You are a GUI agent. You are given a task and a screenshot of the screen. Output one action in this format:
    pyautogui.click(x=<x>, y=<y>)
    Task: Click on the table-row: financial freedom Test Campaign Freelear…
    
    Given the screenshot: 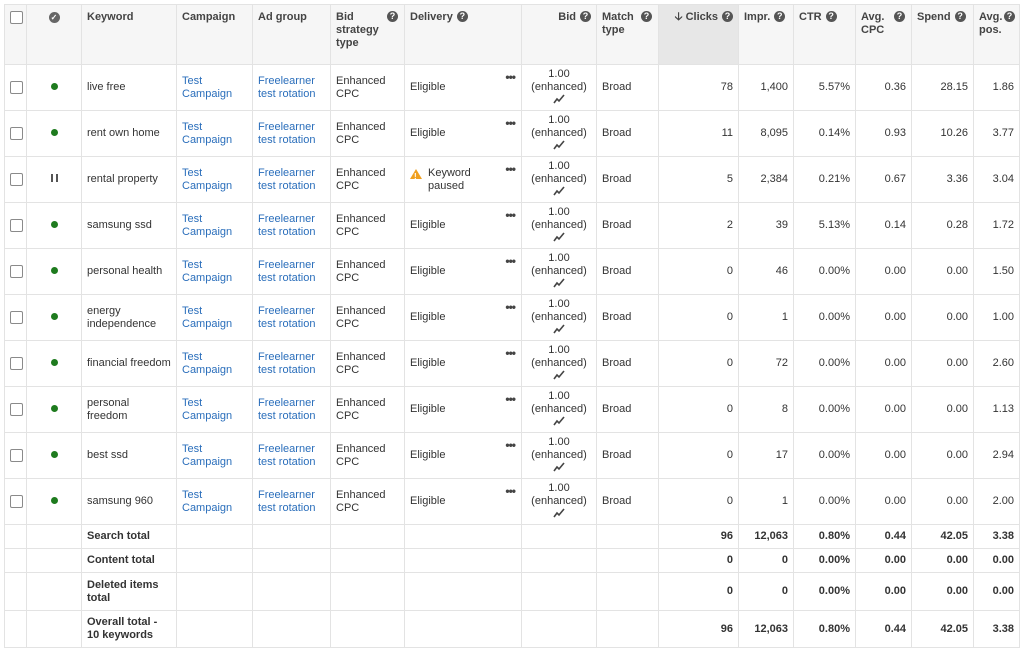 What is the action you would take?
    pyautogui.click(x=512, y=363)
    